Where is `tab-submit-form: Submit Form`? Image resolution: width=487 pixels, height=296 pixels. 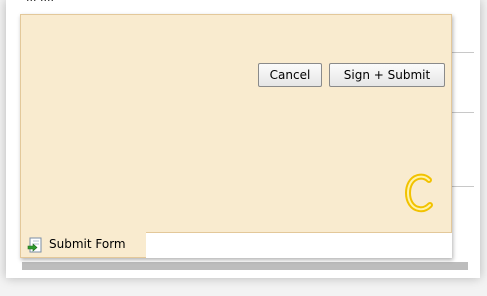
tab-submit-form: Submit Form is located at coordinates (83, 245).